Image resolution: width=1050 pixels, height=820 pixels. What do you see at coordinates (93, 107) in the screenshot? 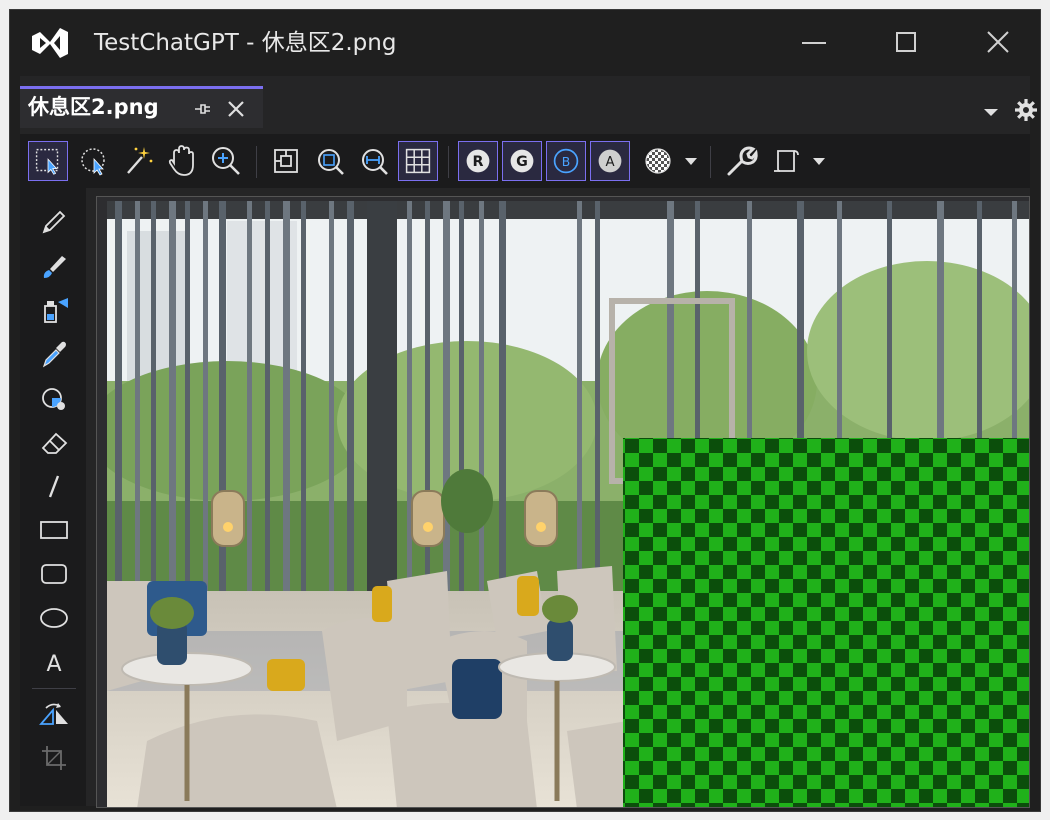
I see `tab-label: 休息区2.png` at bounding box center [93, 107].